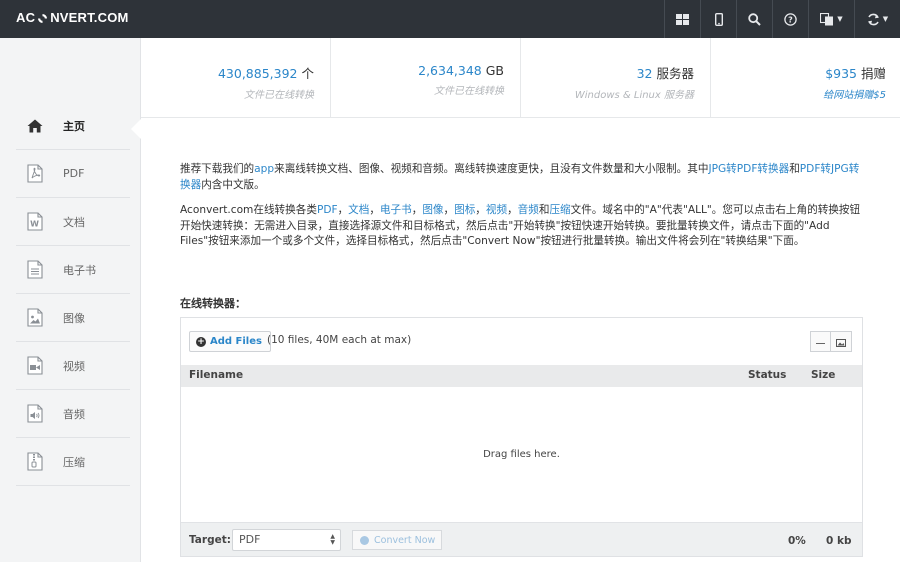 The width and height of the screenshot is (900, 562). Describe the element at coordinates (432, 210) in the screenshot. I see `category-link-image: 图像` at that location.